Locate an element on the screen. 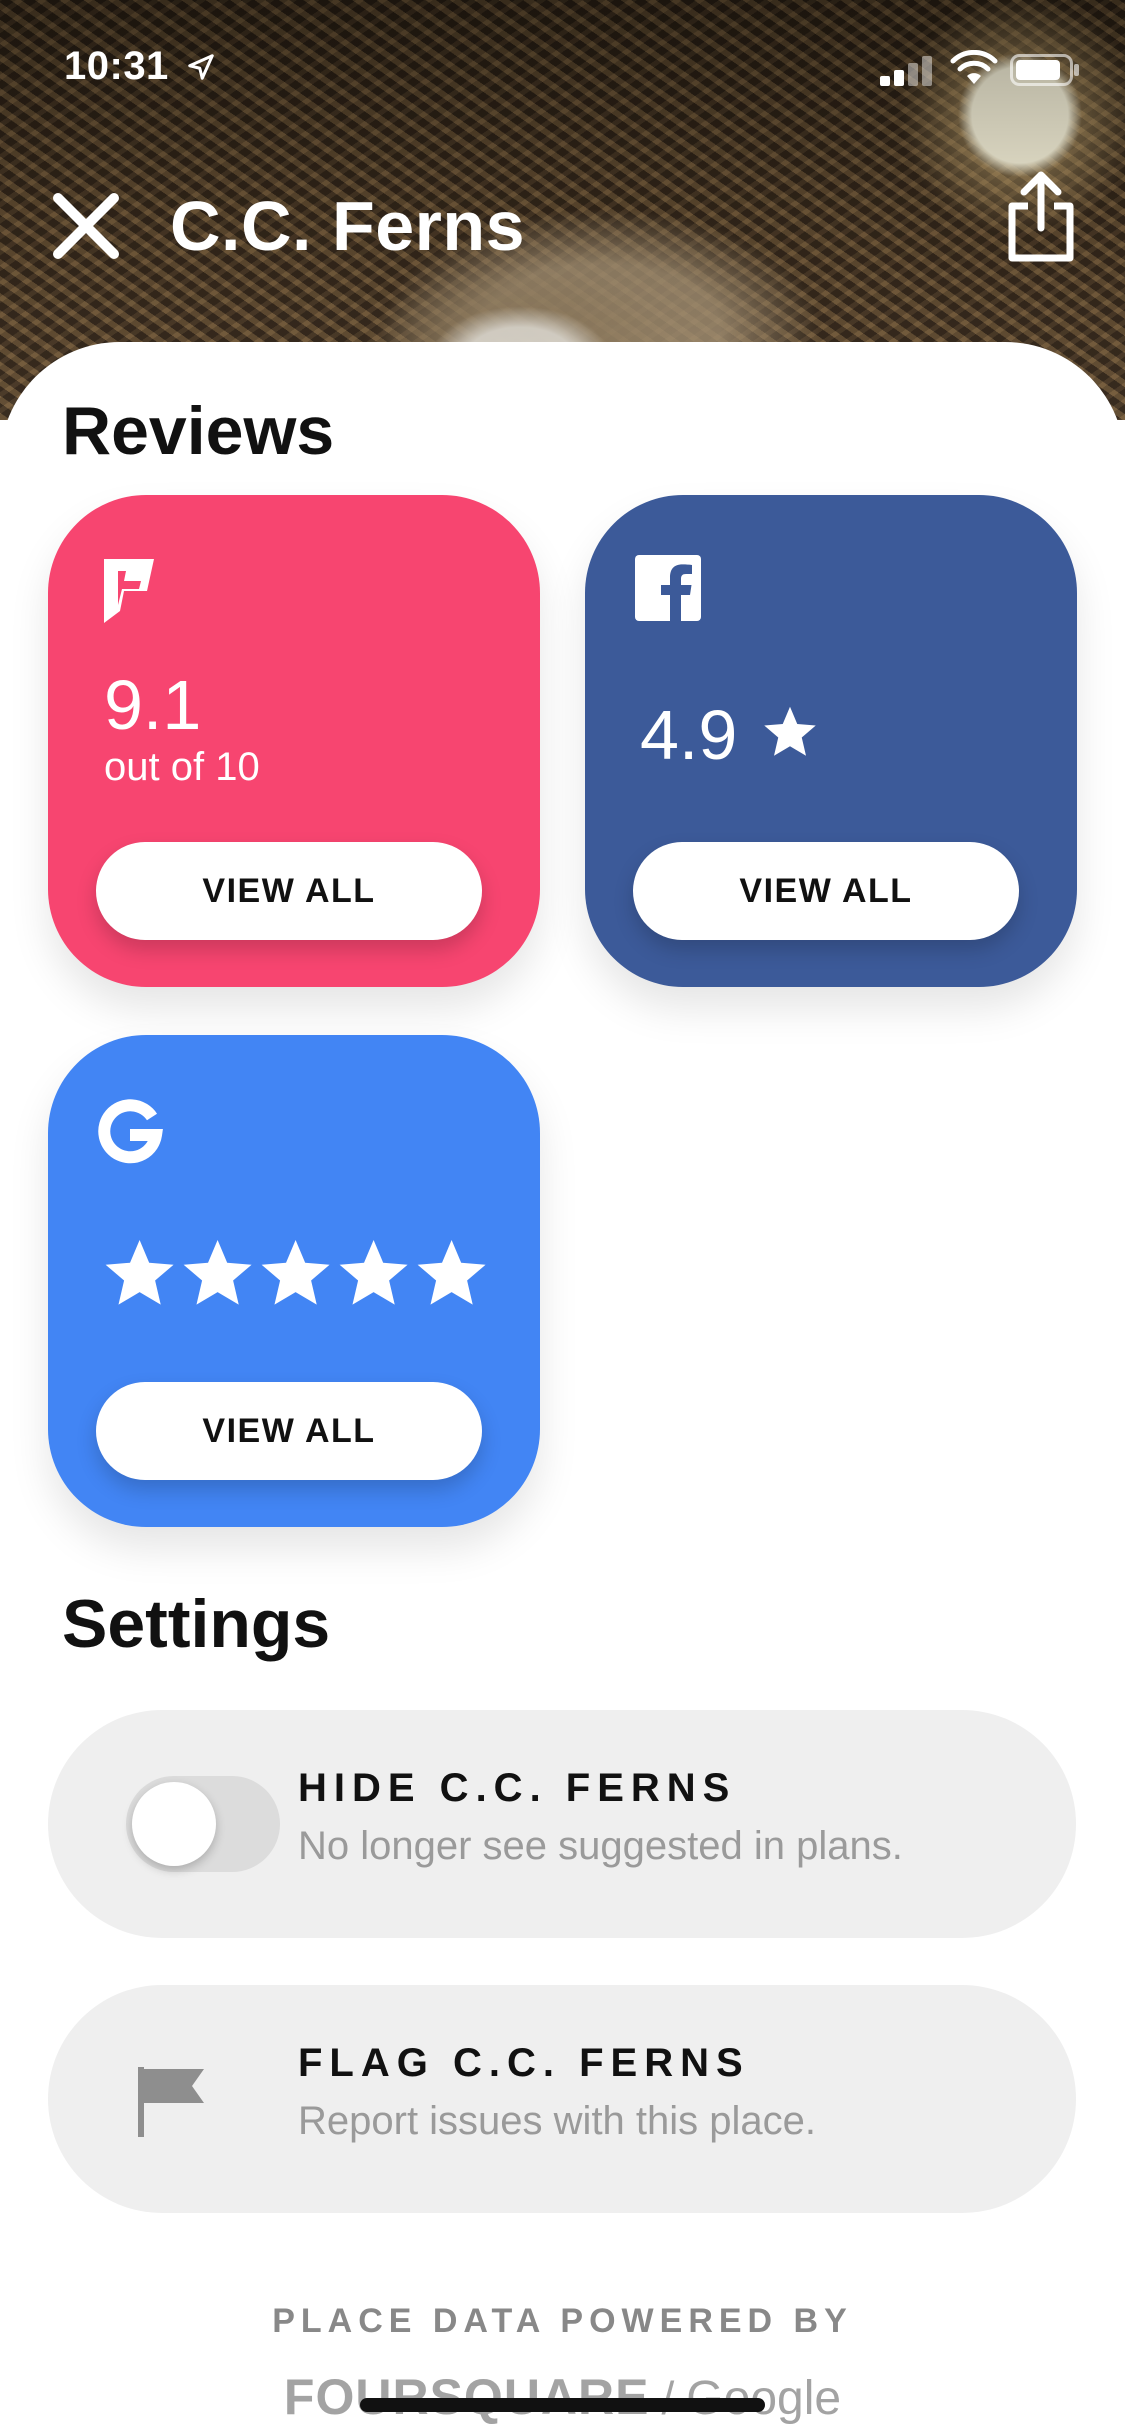  home-indicator is located at coordinates (562, 2405).